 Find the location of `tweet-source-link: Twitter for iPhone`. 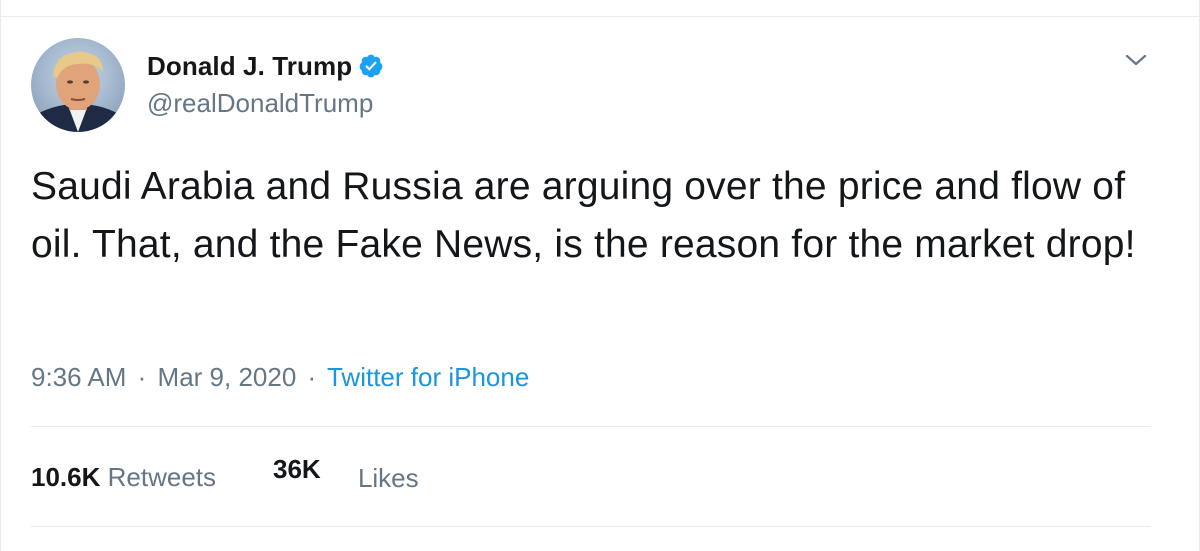

tweet-source-link: Twitter for iPhone is located at coordinates (428, 377).